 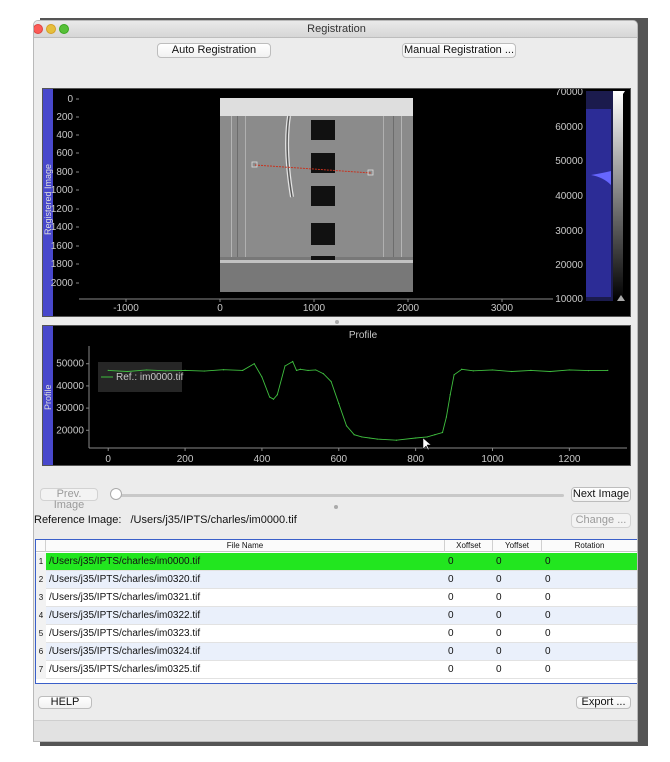 What do you see at coordinates (589, 546) in the screenshot?
I see `header-rotation: Rotation` at bounding box center [589, 546].